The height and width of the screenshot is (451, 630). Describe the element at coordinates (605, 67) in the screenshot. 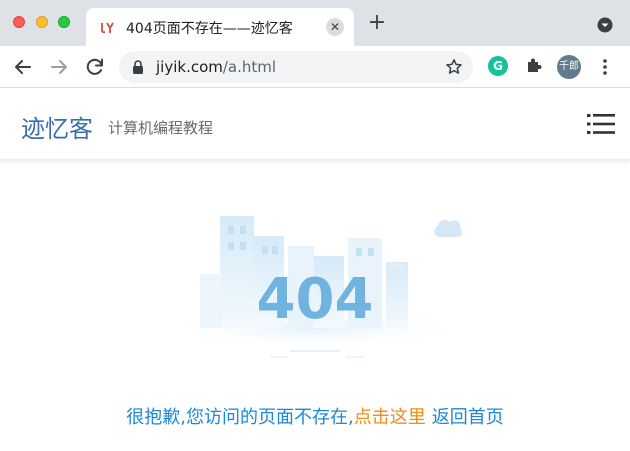

I see `more-menu-icon` at that location.